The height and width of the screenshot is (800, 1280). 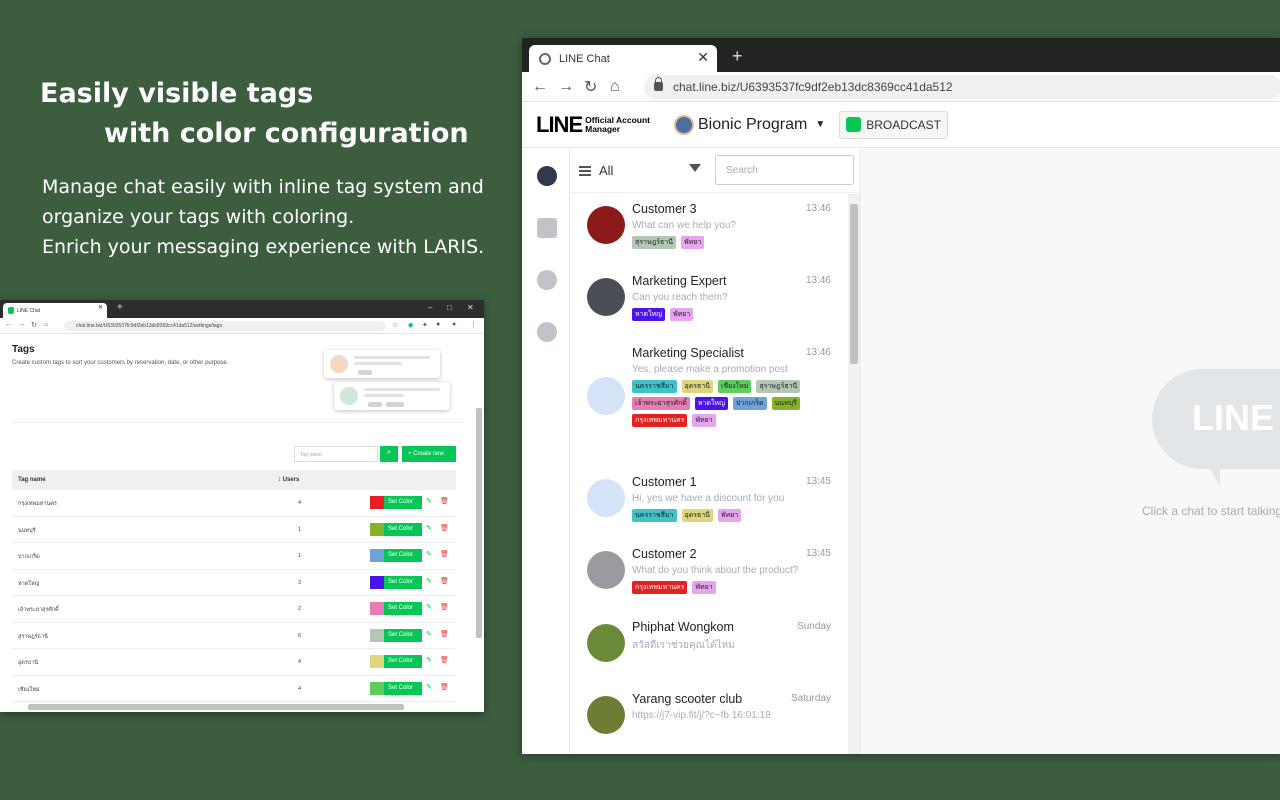 What do you see at coordinates (585, 170) in the screenshot?
I see `menu-icon` at bounding box center [585, 170].